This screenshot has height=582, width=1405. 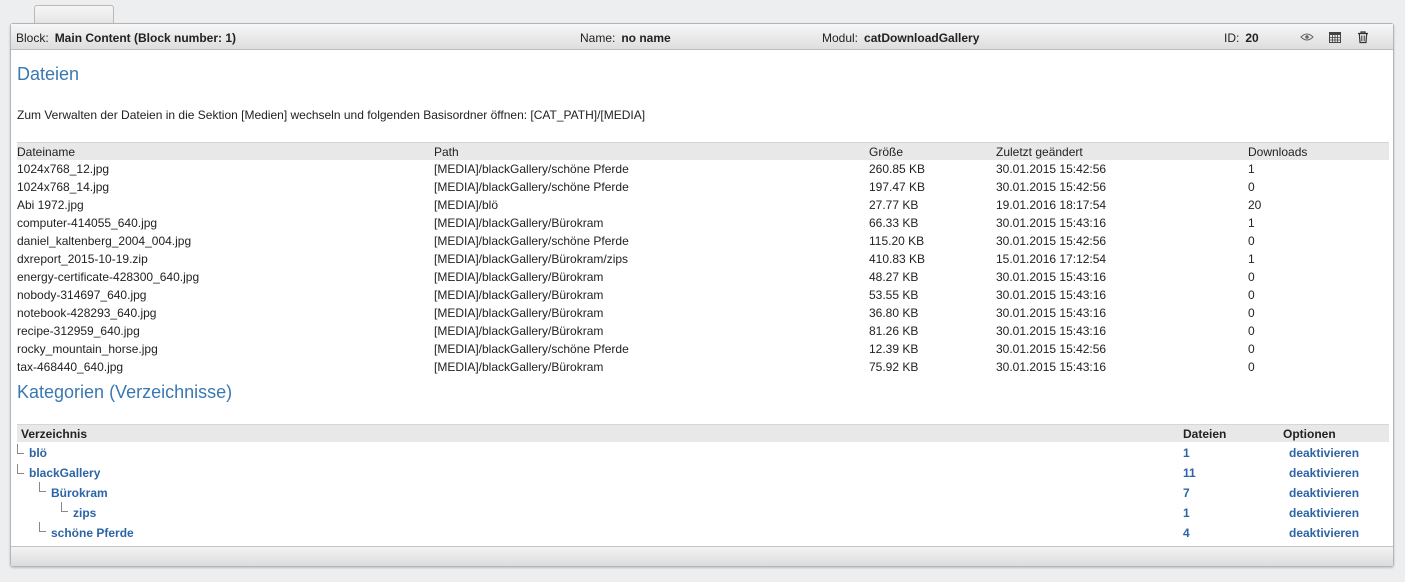 I want to click on files-title: Dateien, so click(x=48, y=74).